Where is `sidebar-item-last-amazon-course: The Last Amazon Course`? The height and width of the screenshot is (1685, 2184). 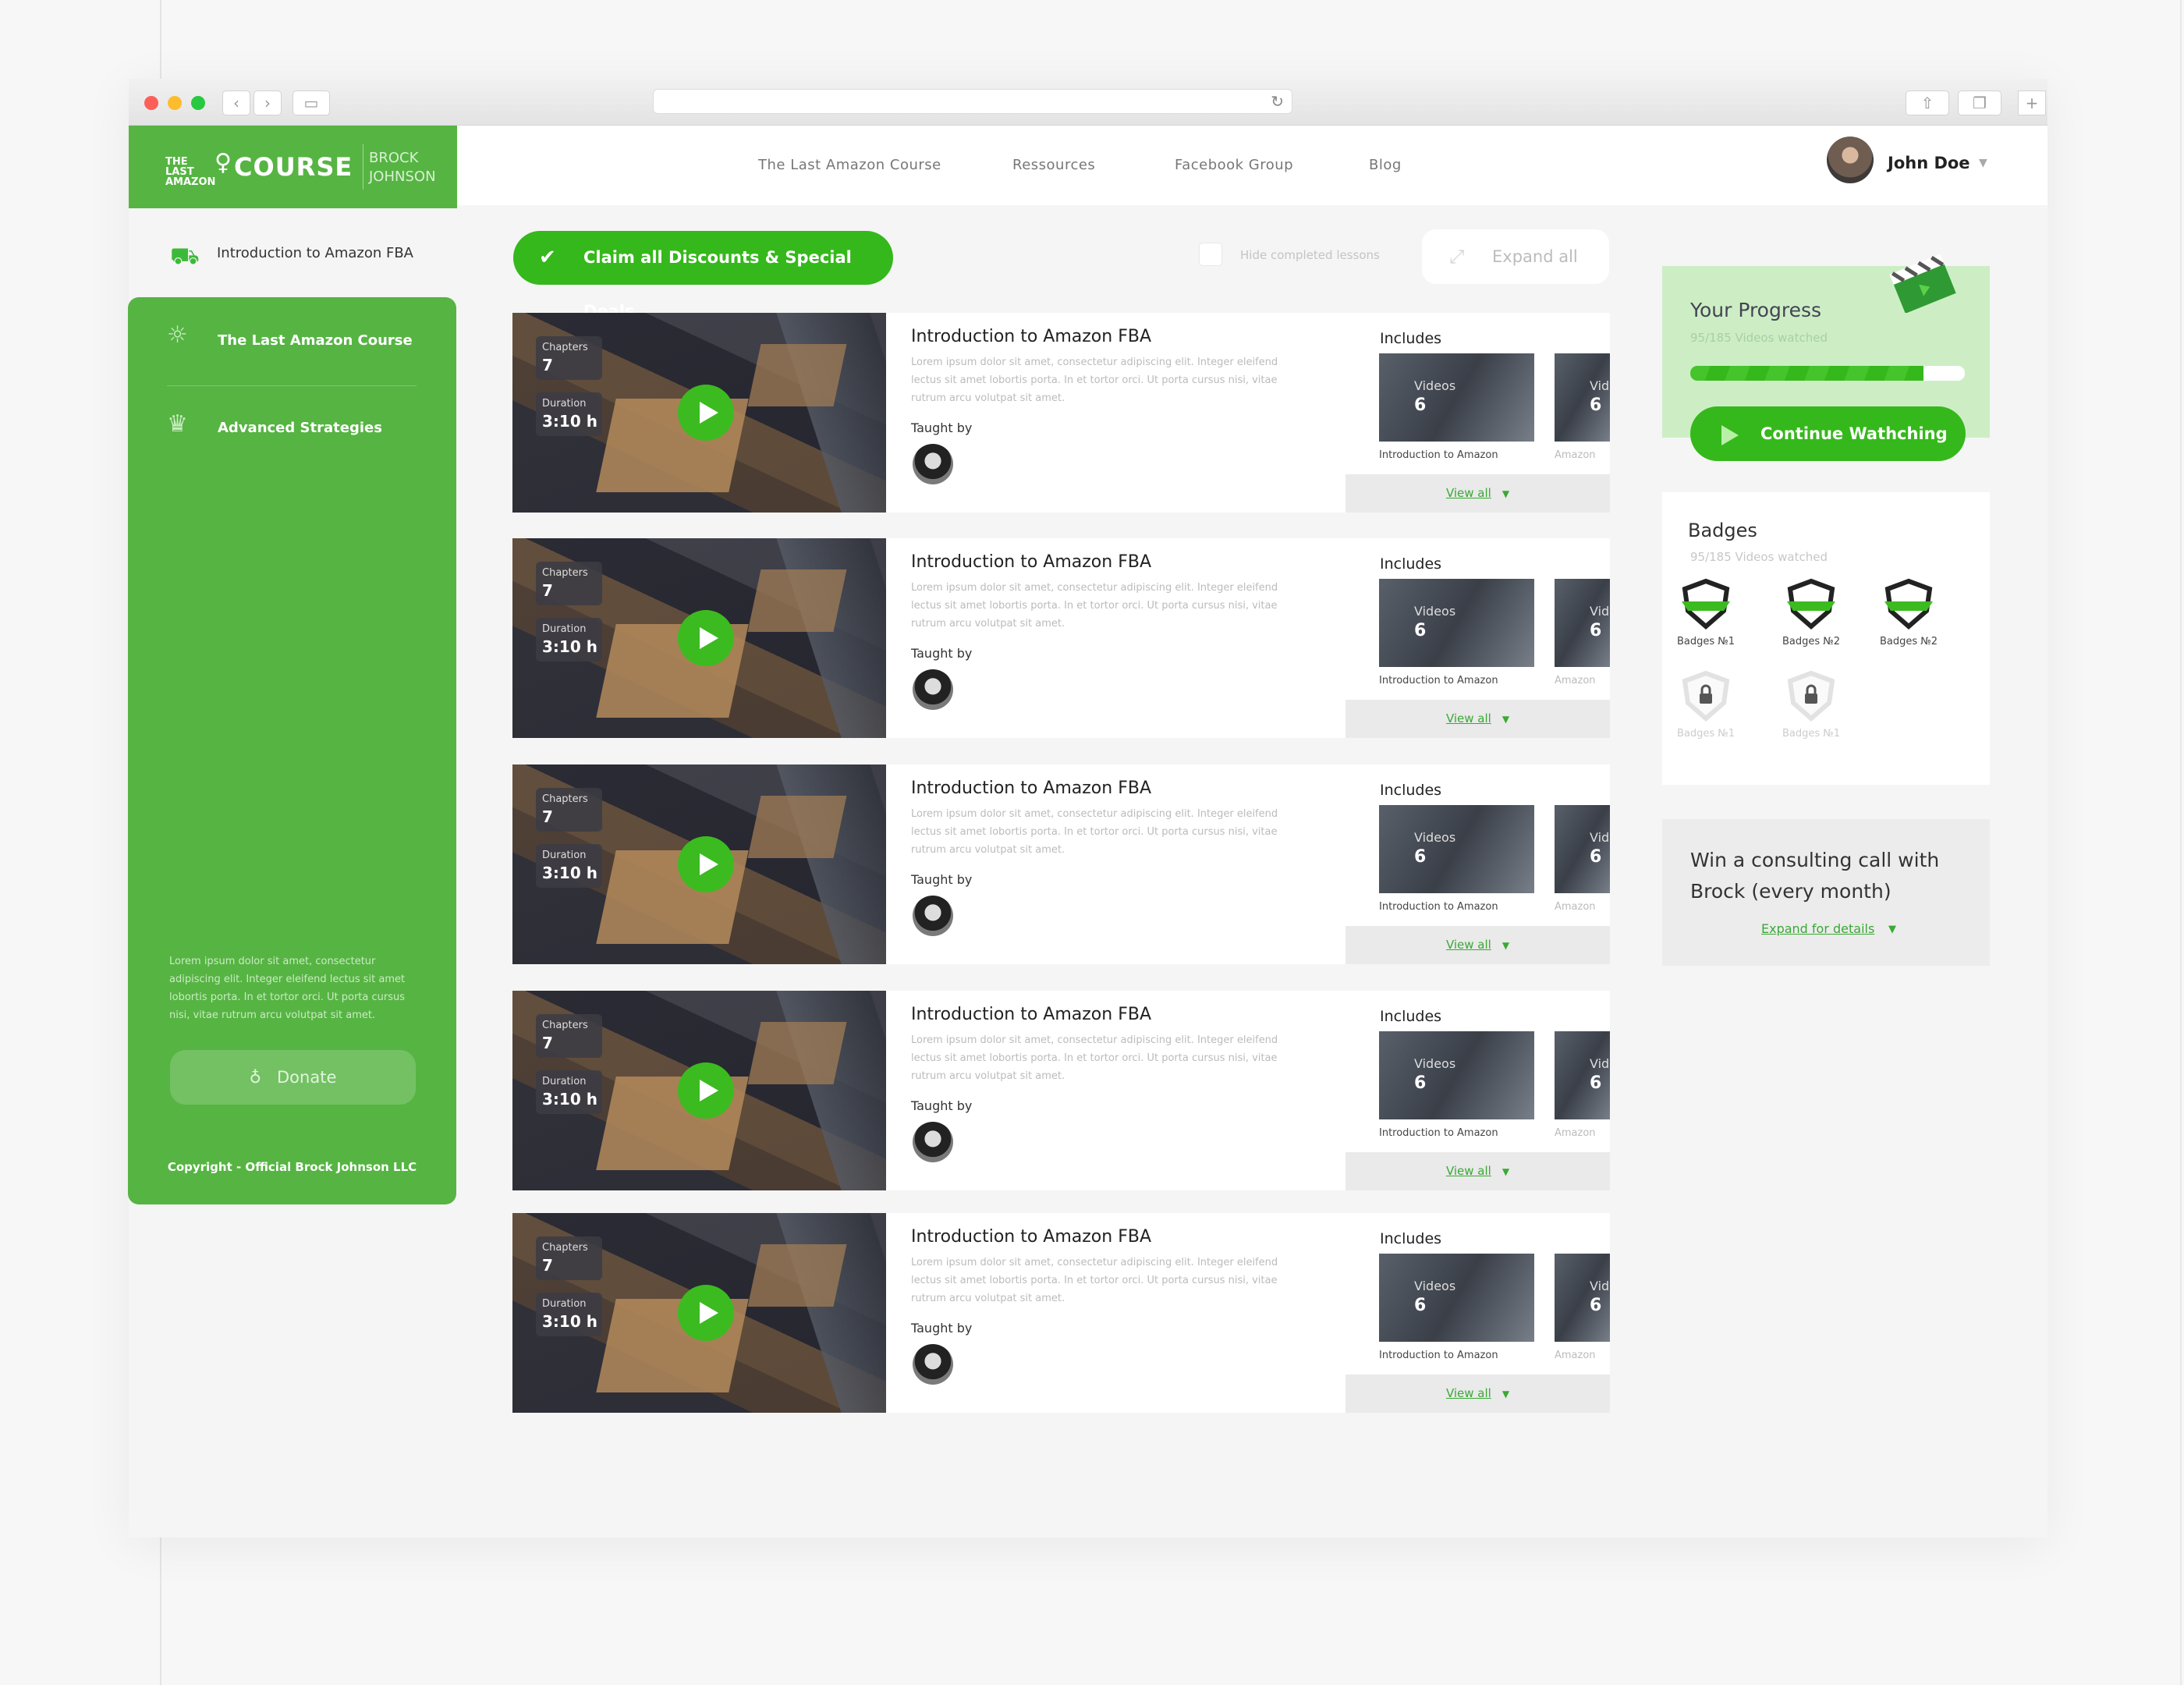 sidebar-item-last-amazon-course: The Last Amazon Course is located at coordinates (315, 340).